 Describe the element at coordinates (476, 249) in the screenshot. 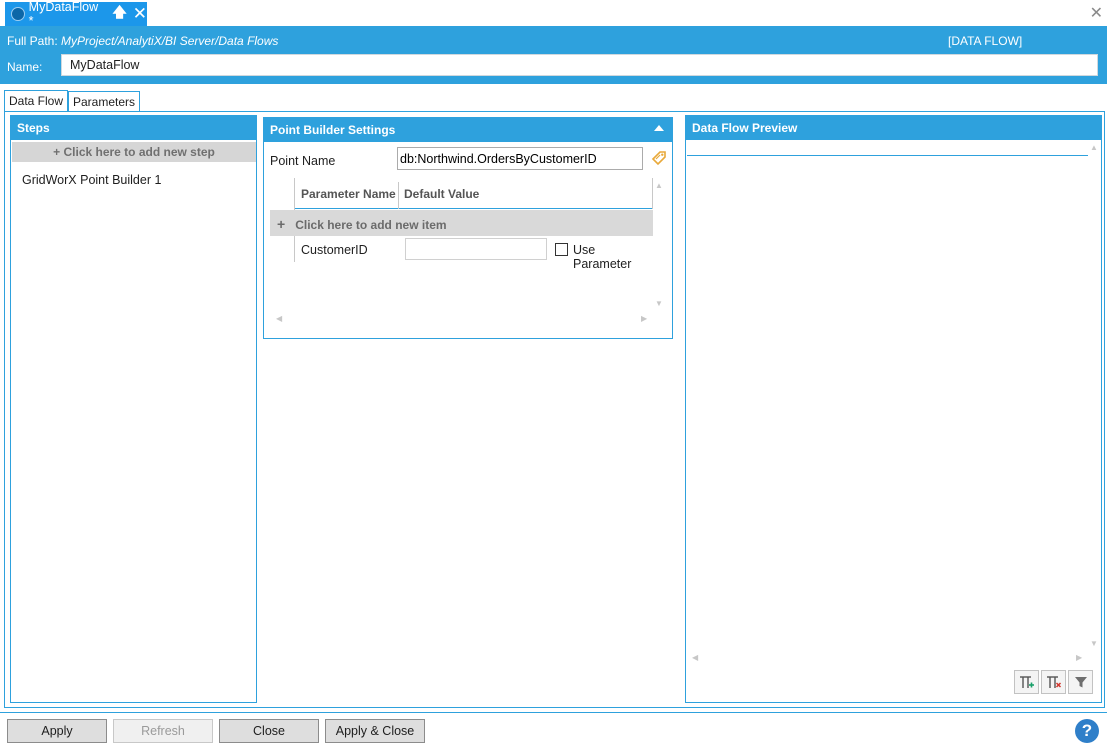

I see `default-value-input` at that location.